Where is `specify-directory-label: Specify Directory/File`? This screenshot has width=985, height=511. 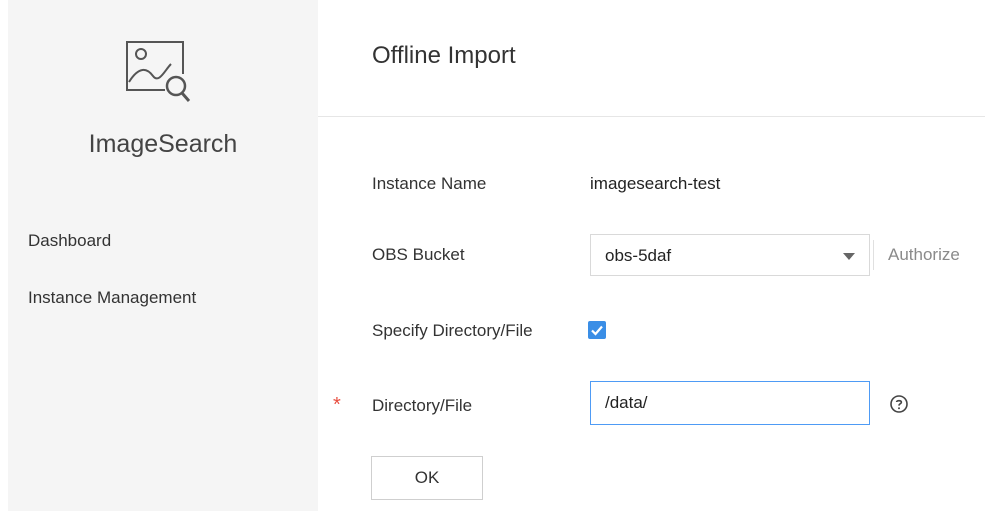
specify-directory-label: Specify Directory/File is located at coordinates (452, 330).